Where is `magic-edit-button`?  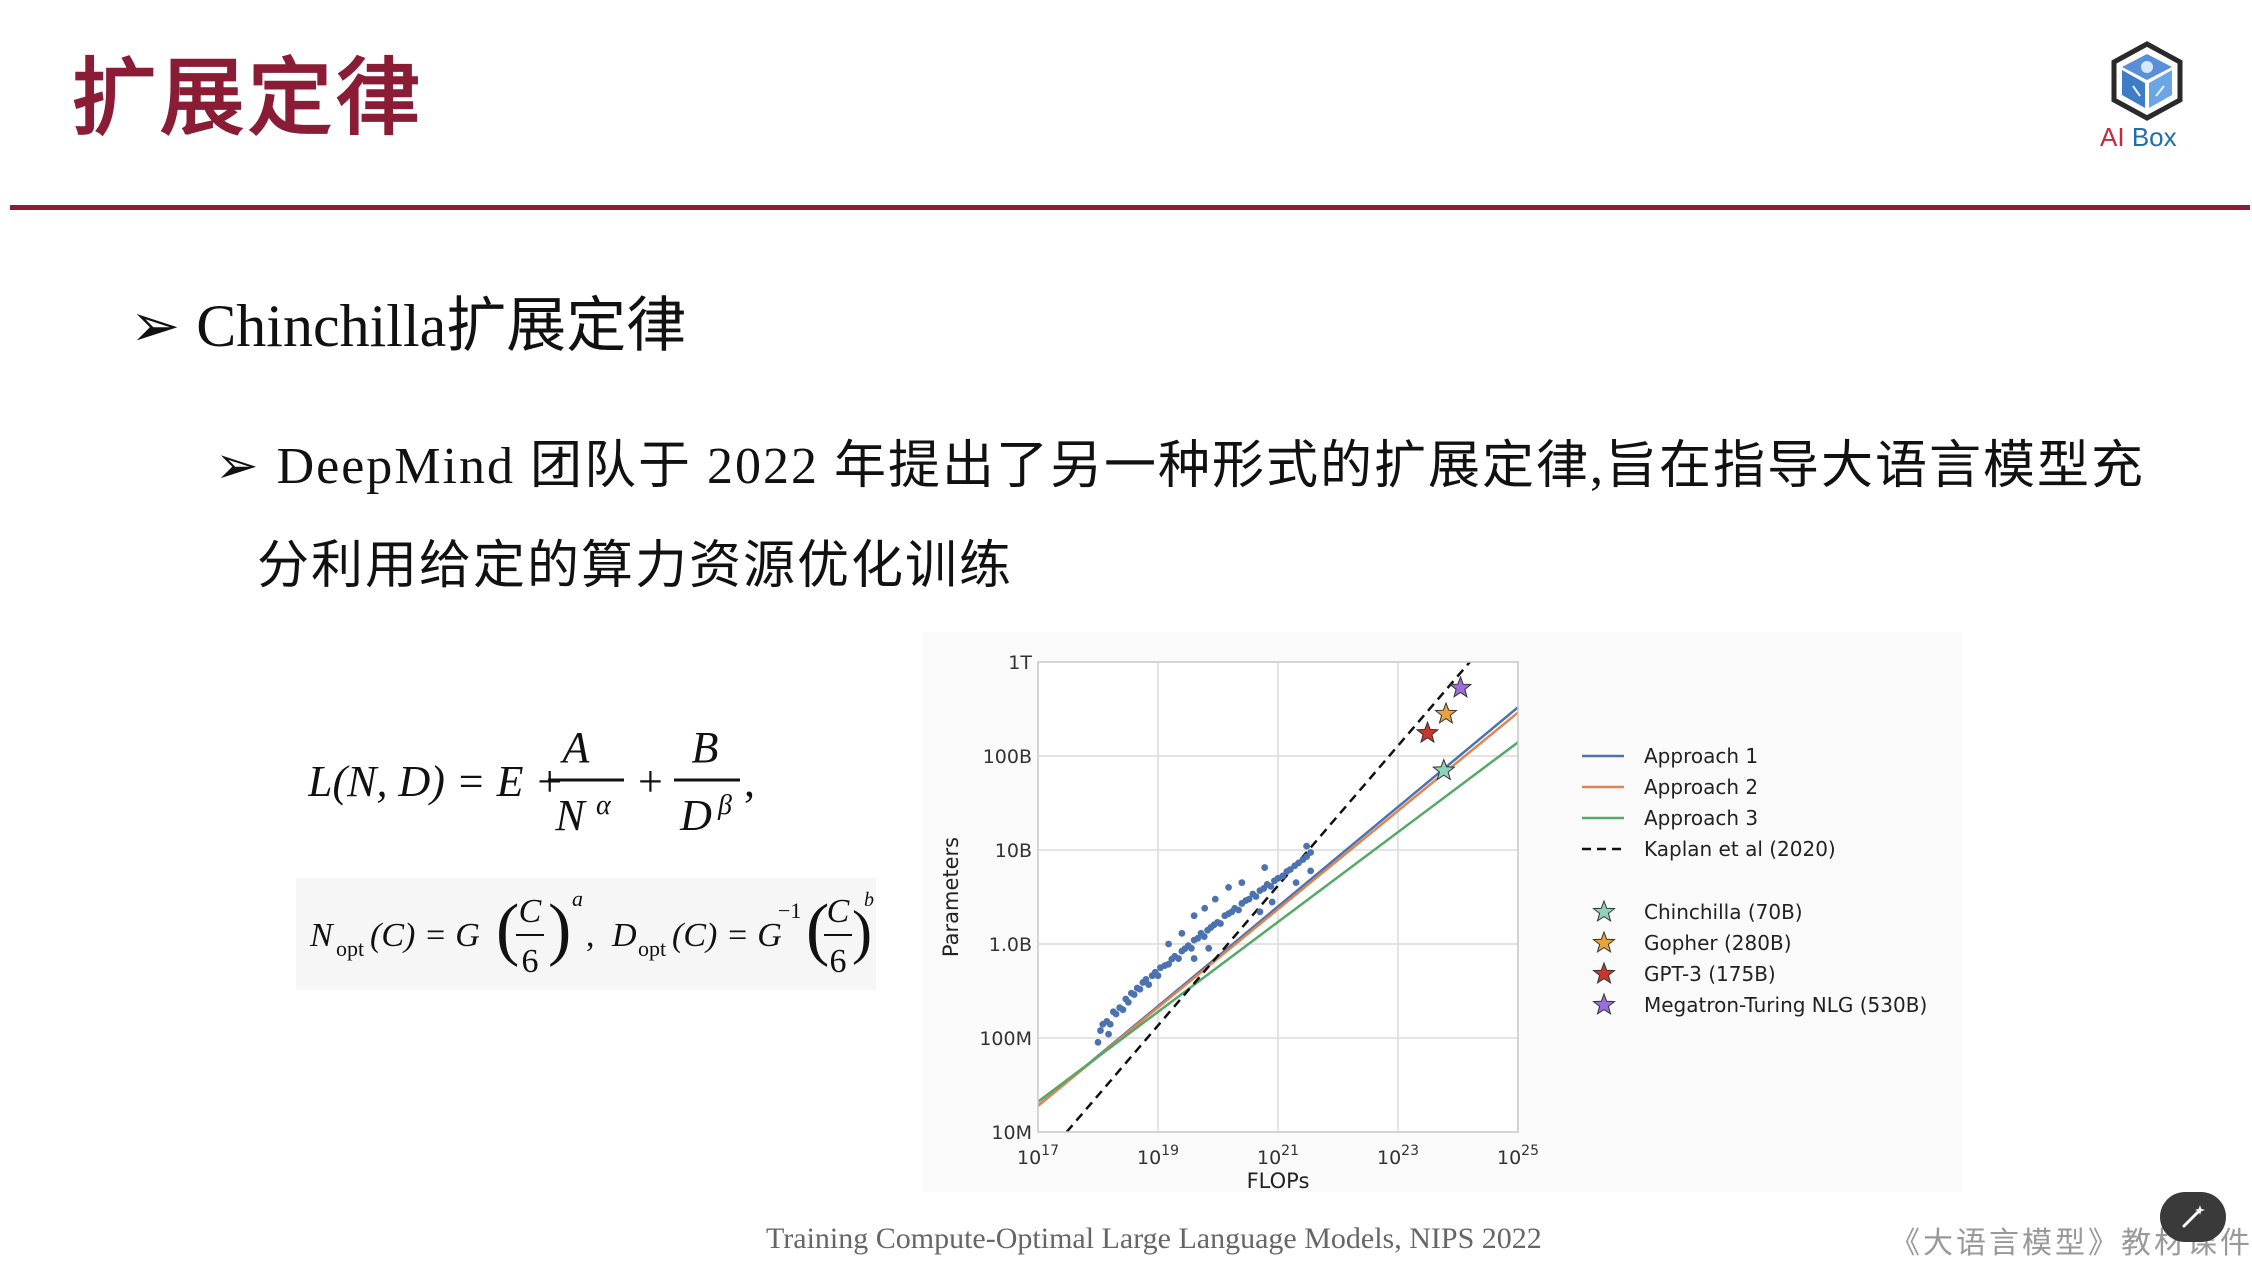 magic-edit-button is located at coordinates (2193, 1217).